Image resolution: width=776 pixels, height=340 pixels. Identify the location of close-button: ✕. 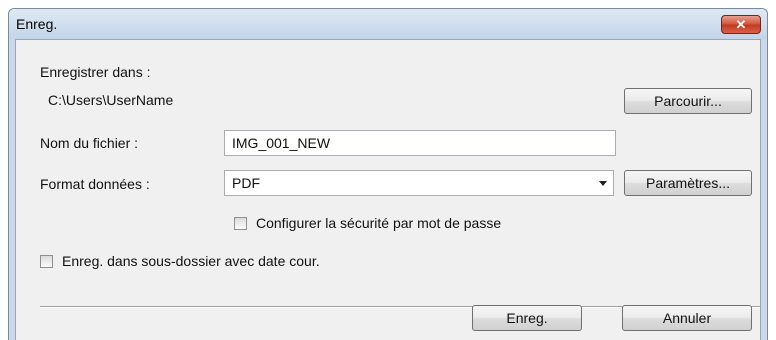
(741, 24).